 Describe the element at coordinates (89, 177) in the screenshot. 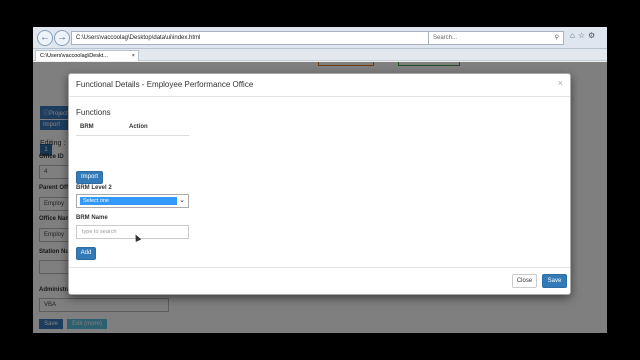

I see `import-button: Import` at that location.